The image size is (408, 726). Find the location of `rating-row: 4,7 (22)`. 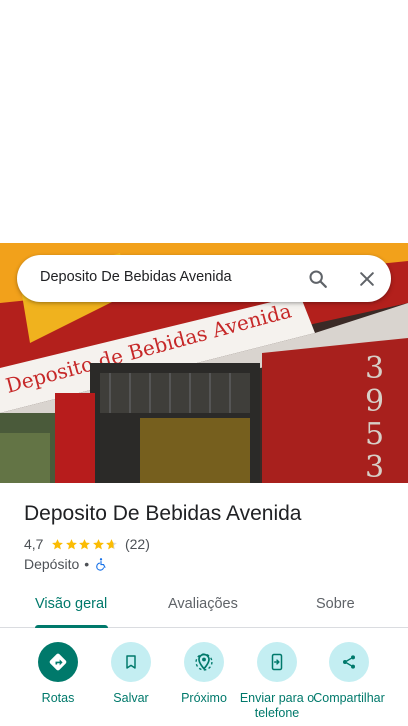

rating-row: 4,7 (22) is located at coordinates (87, 544).